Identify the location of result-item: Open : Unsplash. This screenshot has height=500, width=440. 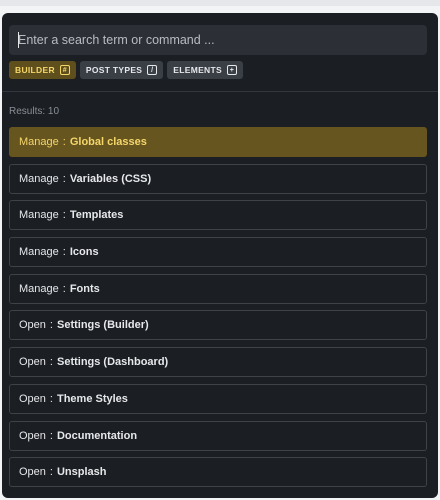
(218, 472).